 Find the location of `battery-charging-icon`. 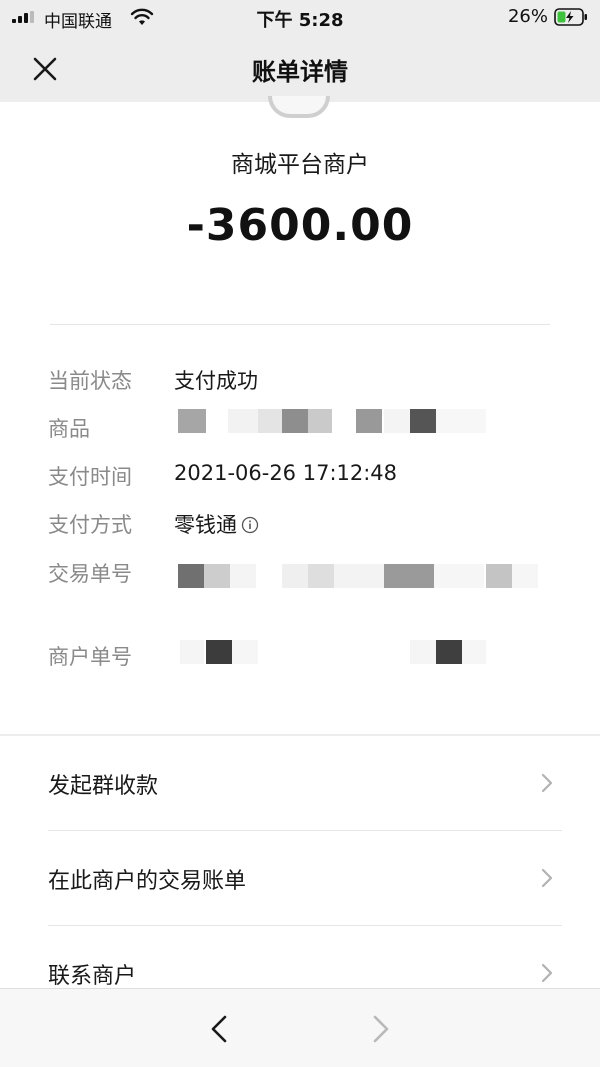

battery-charging-icon is located at coordinates (570, 17).